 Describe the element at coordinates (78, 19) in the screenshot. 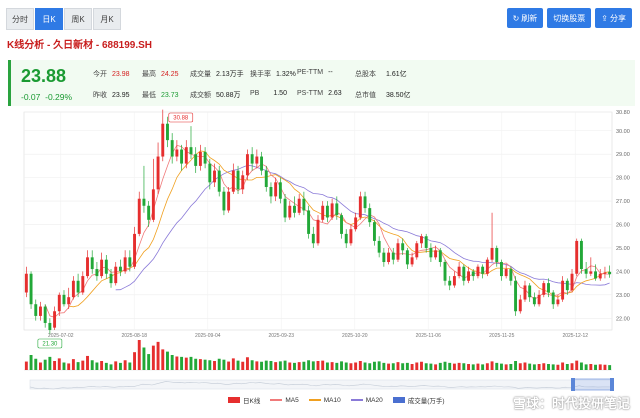

I see `tab-2: 周K` at that location.